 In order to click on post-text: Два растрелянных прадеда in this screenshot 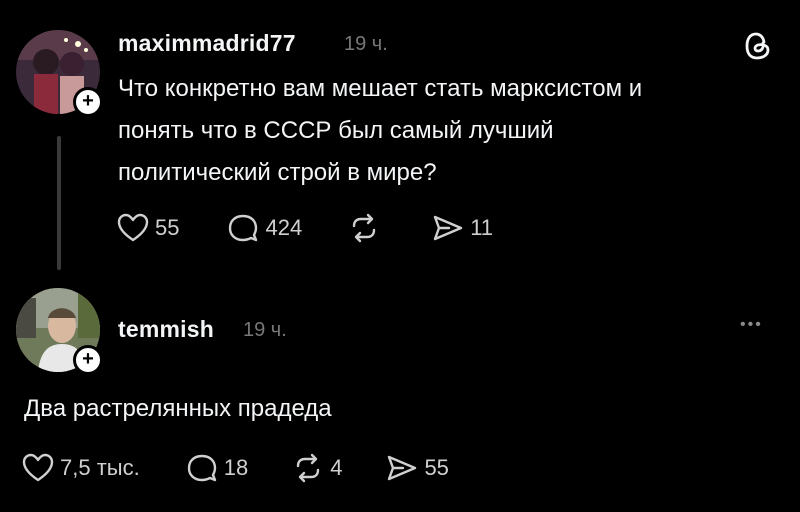, I will do `click(178, 408)`.